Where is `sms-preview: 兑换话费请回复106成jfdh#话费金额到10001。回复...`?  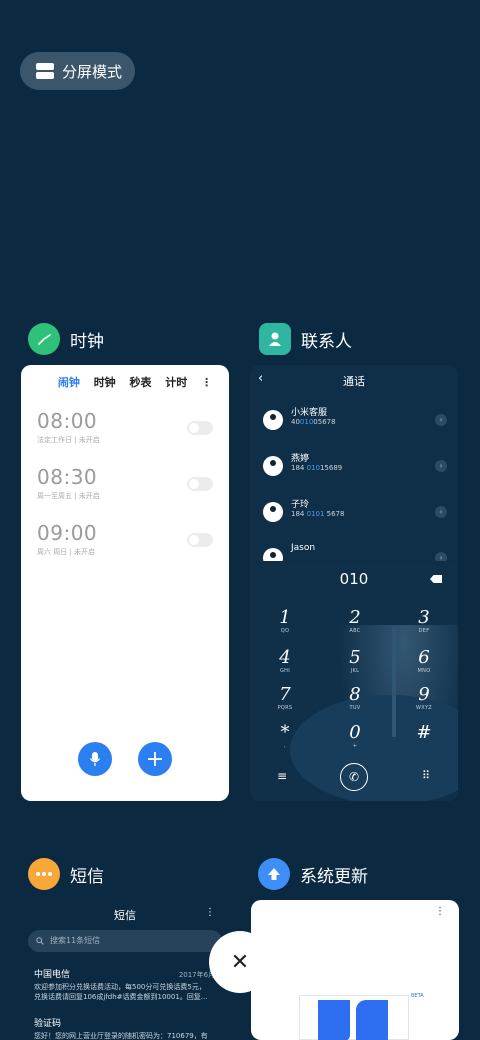 sms-preview: 兑换话费请回复106成jfdh#话费金额到10001。回复... is located at coordinates (121, 997).